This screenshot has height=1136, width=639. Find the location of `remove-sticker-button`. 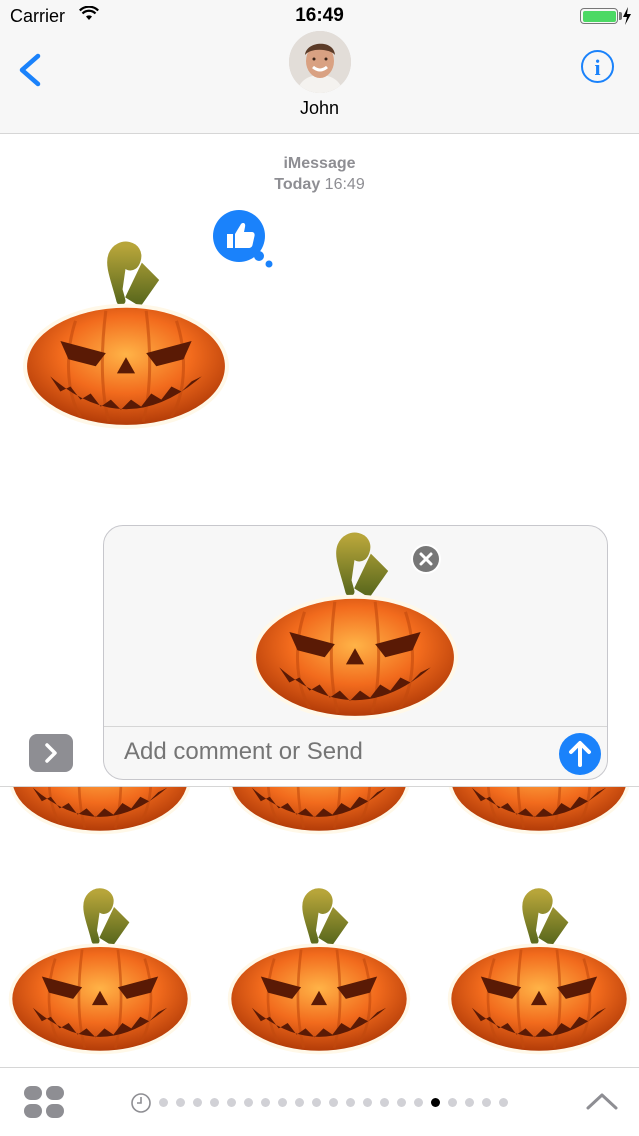

remove-sticker-button is located at coordinates (426, 559).